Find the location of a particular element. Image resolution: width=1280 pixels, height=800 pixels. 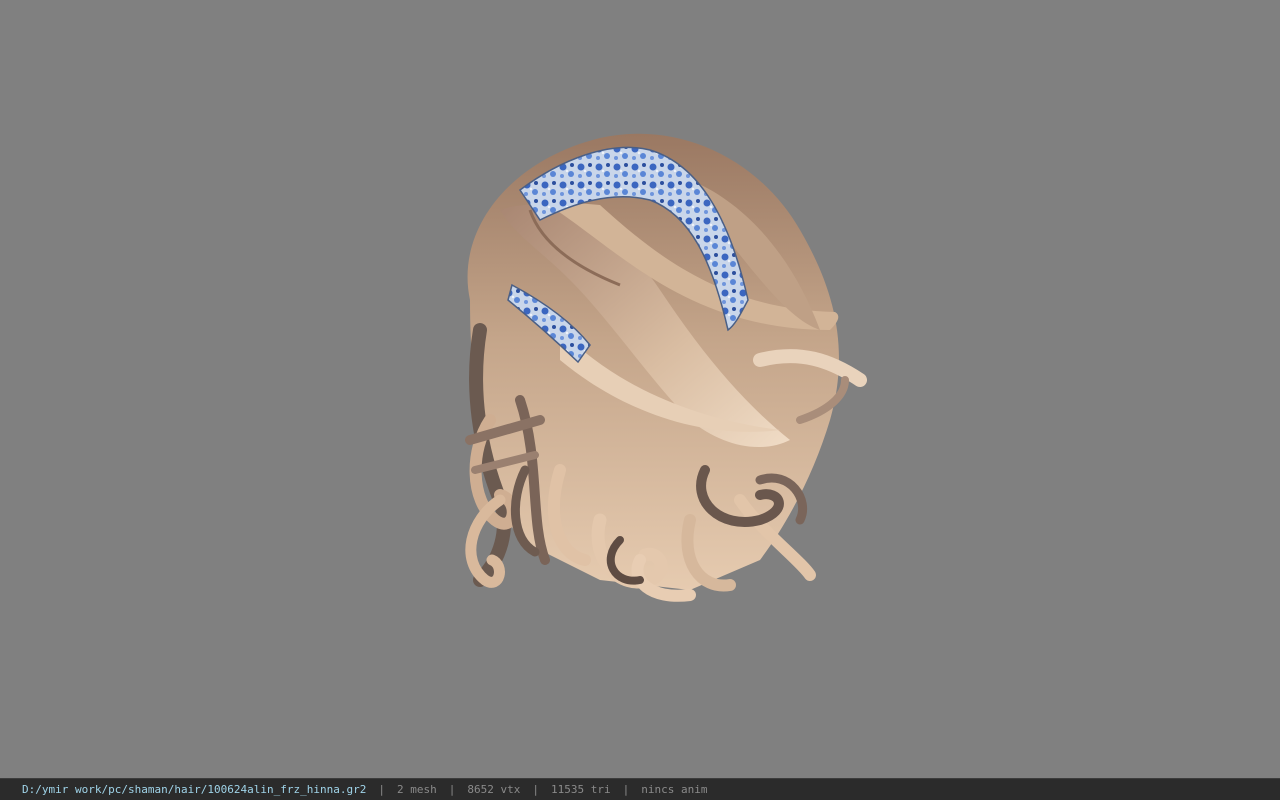

mesh-count: 2 mesh is located at coordinates (417, 789).